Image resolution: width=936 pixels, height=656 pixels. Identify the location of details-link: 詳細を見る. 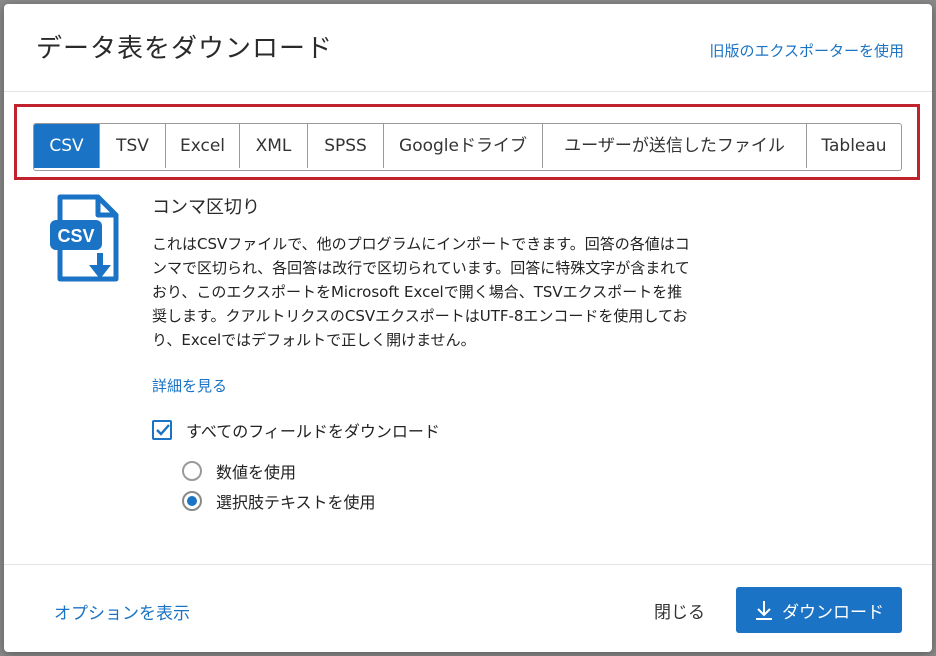
(189, 385).